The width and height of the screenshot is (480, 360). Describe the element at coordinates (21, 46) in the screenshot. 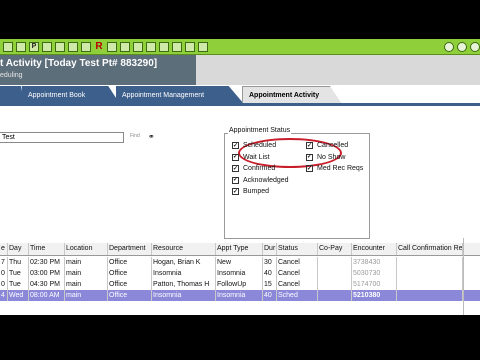

I see `calendar-icon` at that location.